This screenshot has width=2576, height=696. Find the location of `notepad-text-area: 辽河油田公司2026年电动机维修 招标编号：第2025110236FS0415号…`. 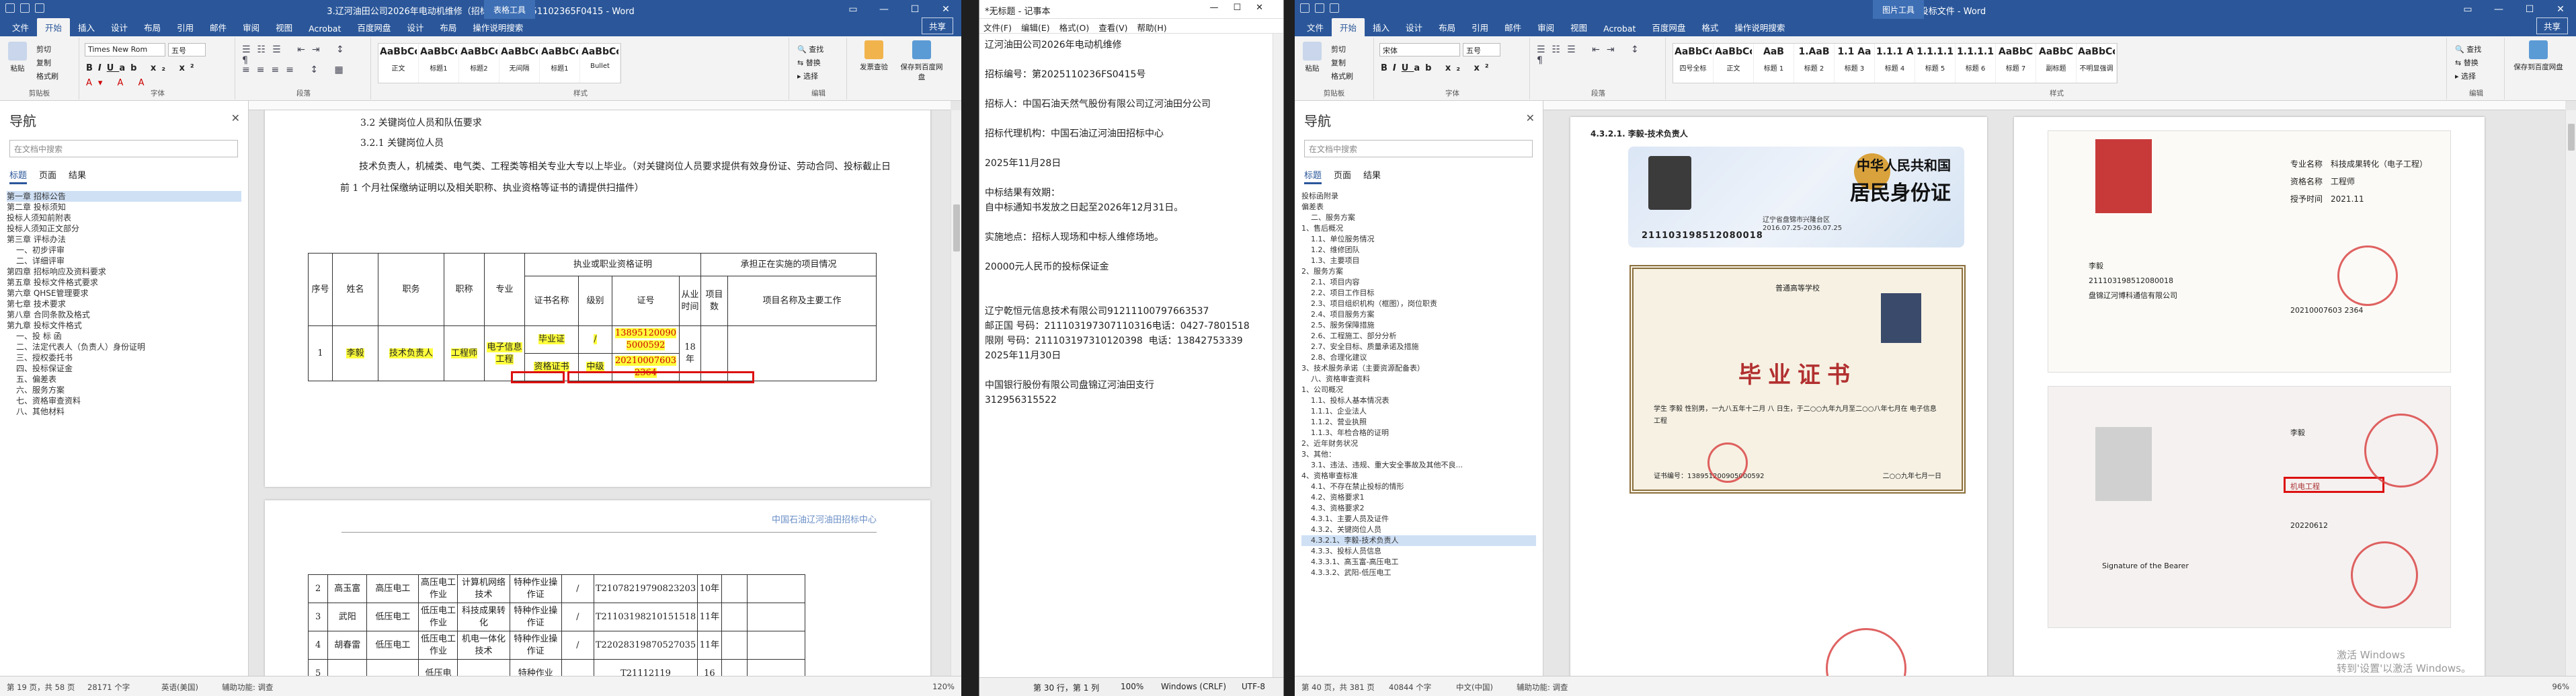

notepad-text-area: 辽河油田公司2026年电动机维修 招标编号：第2025110236FS0415号… is located at coordinates (1131, 223).